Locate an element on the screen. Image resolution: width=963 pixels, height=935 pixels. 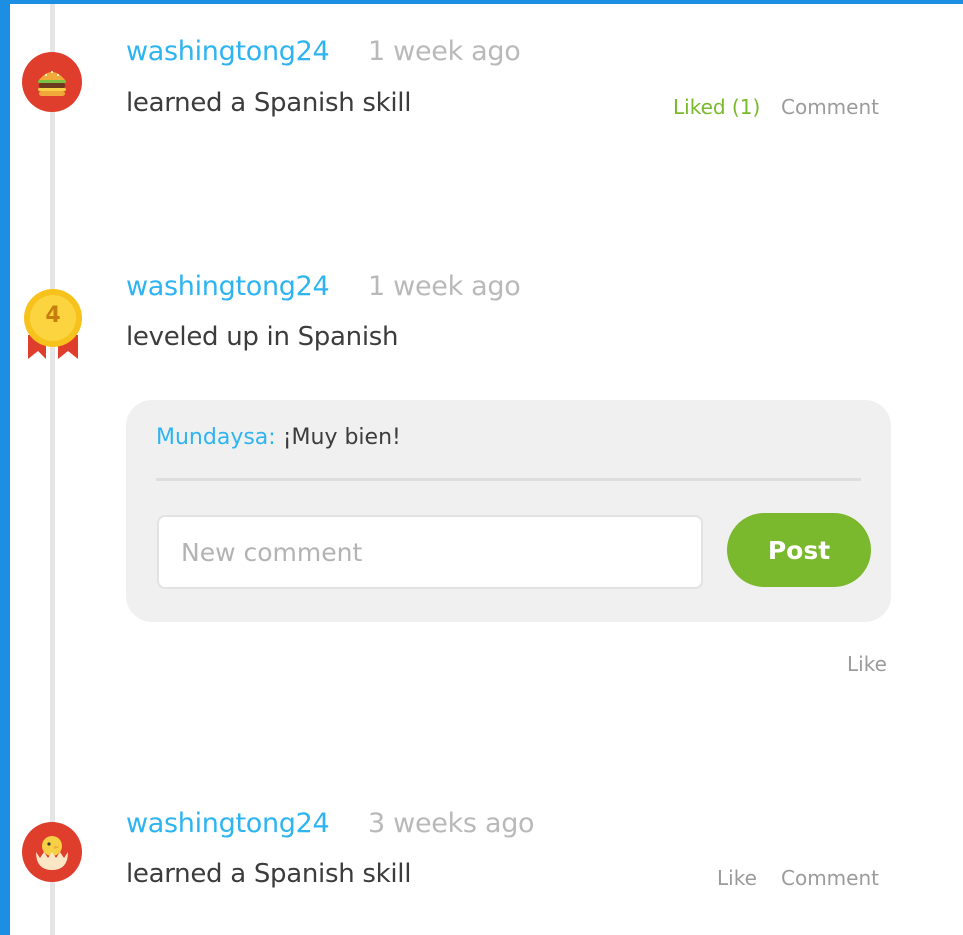
new-comment-input is located at coordinates (430, 552).